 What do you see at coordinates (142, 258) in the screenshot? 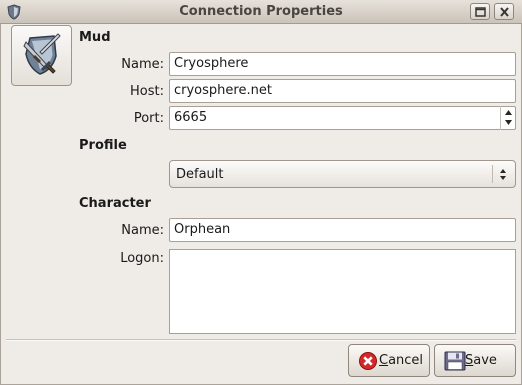
I see `logon-label: Logon:` at bounding box center [142, 258].